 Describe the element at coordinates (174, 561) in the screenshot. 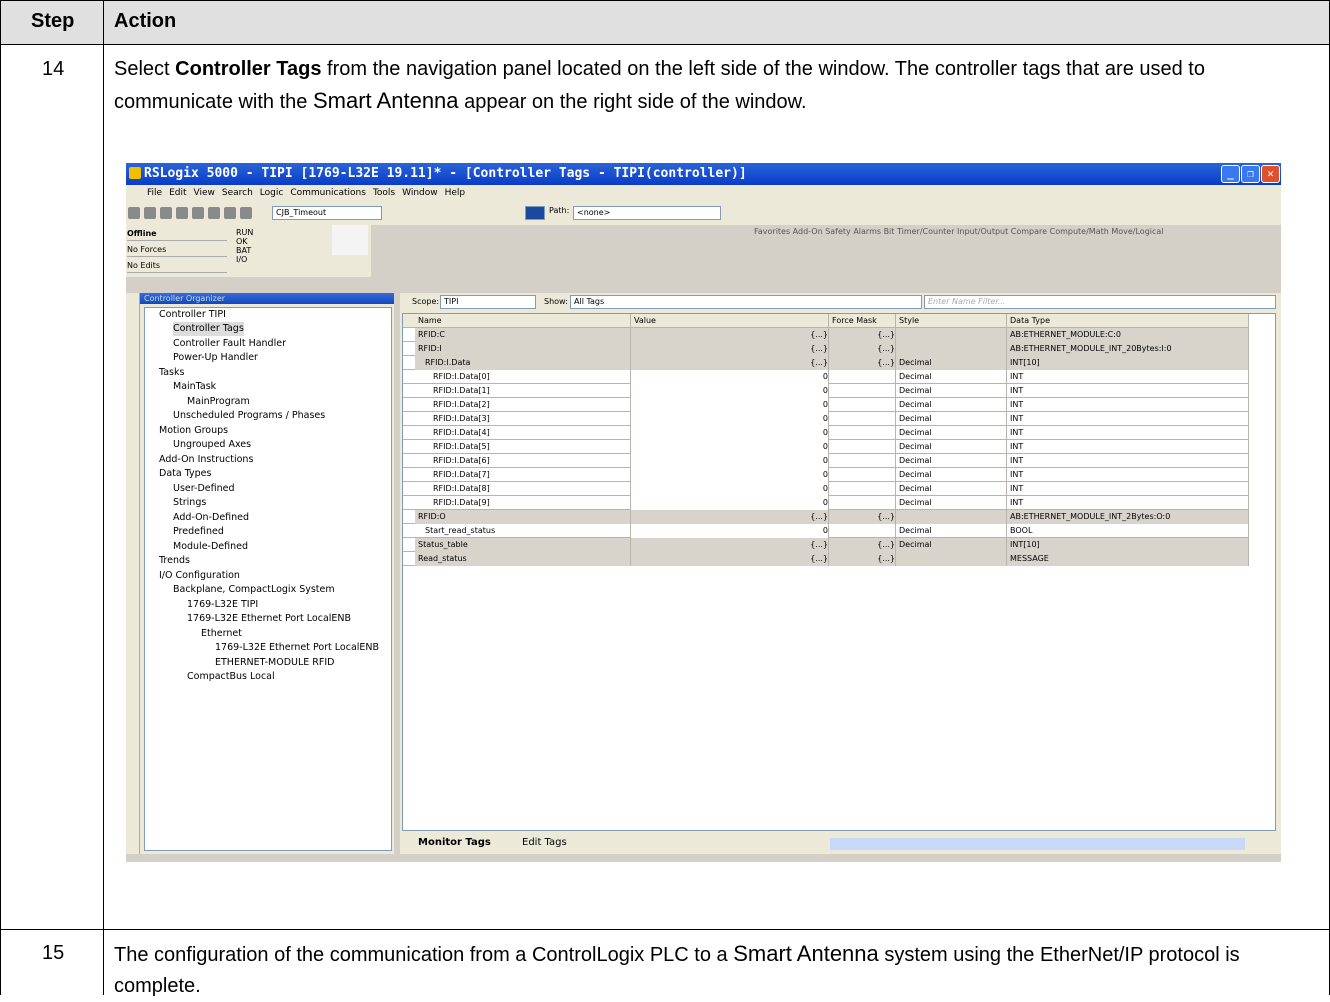

I see `tree-item: Trends` at that location.